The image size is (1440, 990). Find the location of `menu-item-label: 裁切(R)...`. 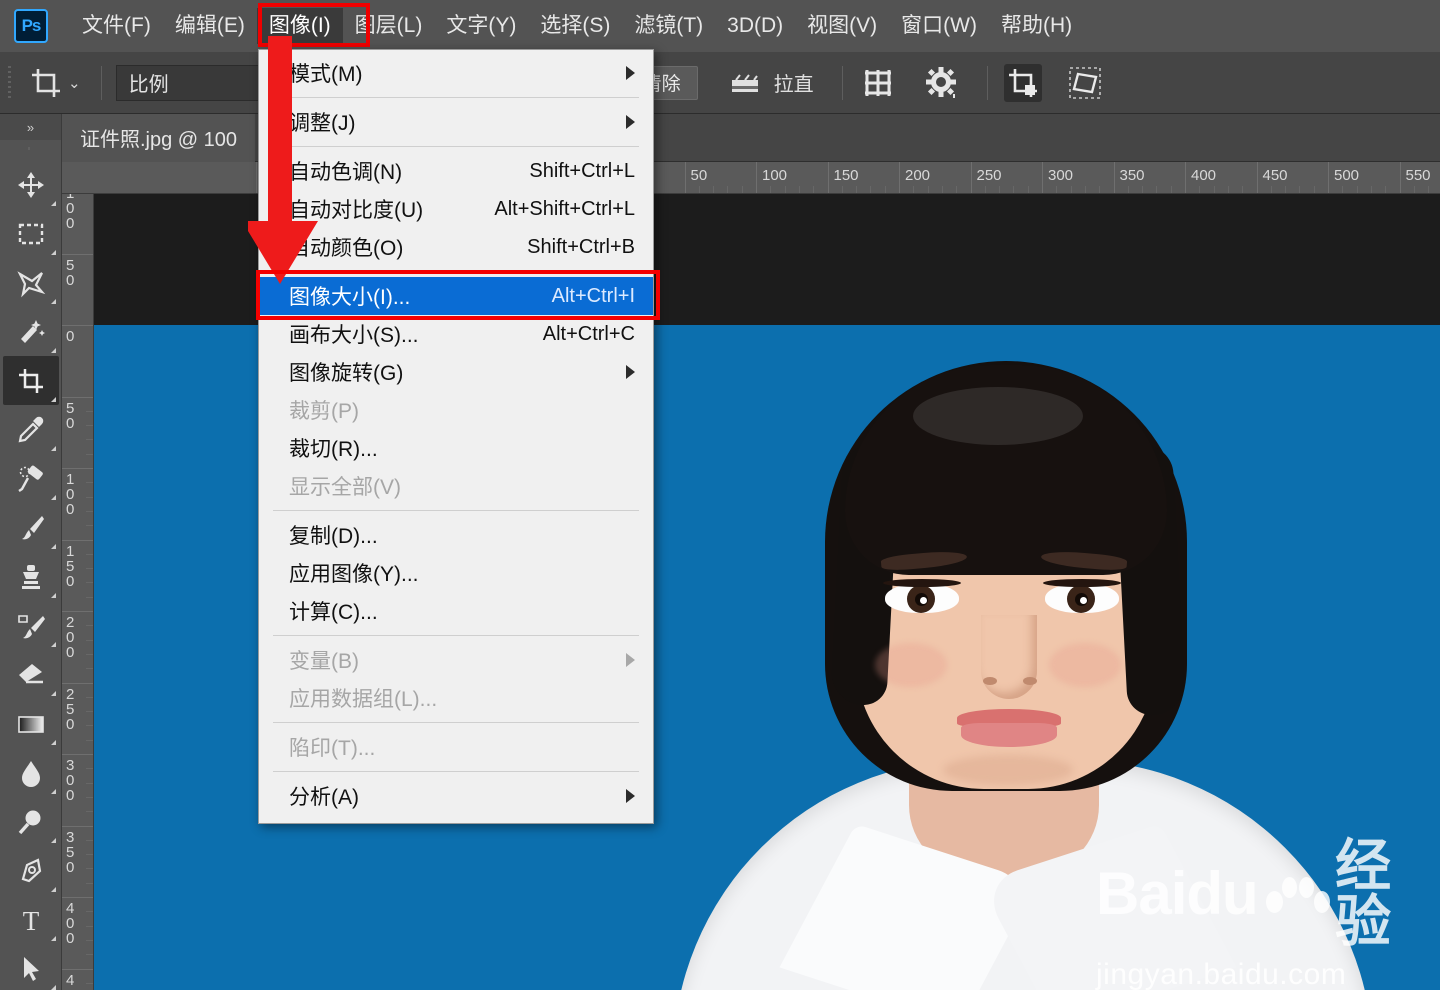

menu-item-label: 裁切(R)... is located at coordinates (333, 449).